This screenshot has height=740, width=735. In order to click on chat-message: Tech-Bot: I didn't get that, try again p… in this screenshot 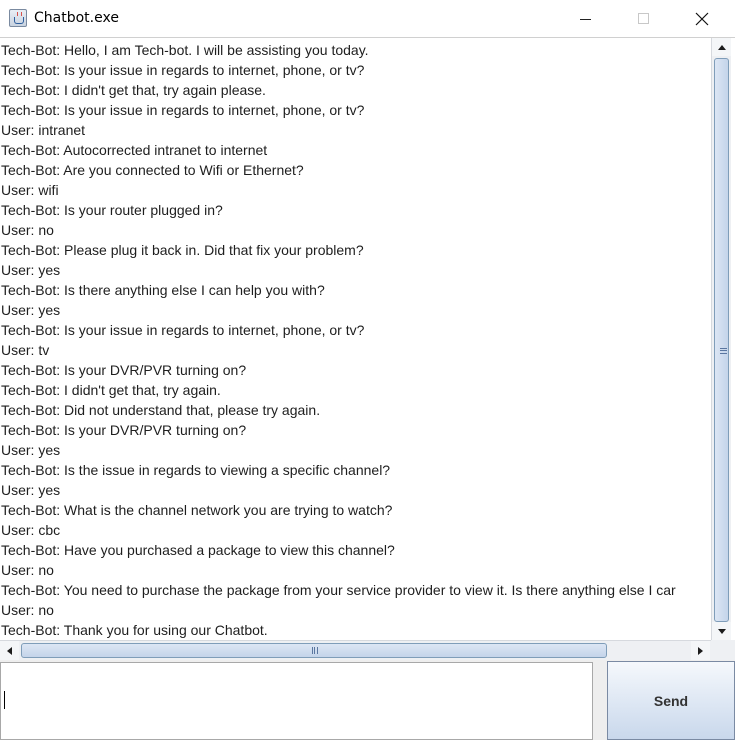, I will do `click(133, 90)`.